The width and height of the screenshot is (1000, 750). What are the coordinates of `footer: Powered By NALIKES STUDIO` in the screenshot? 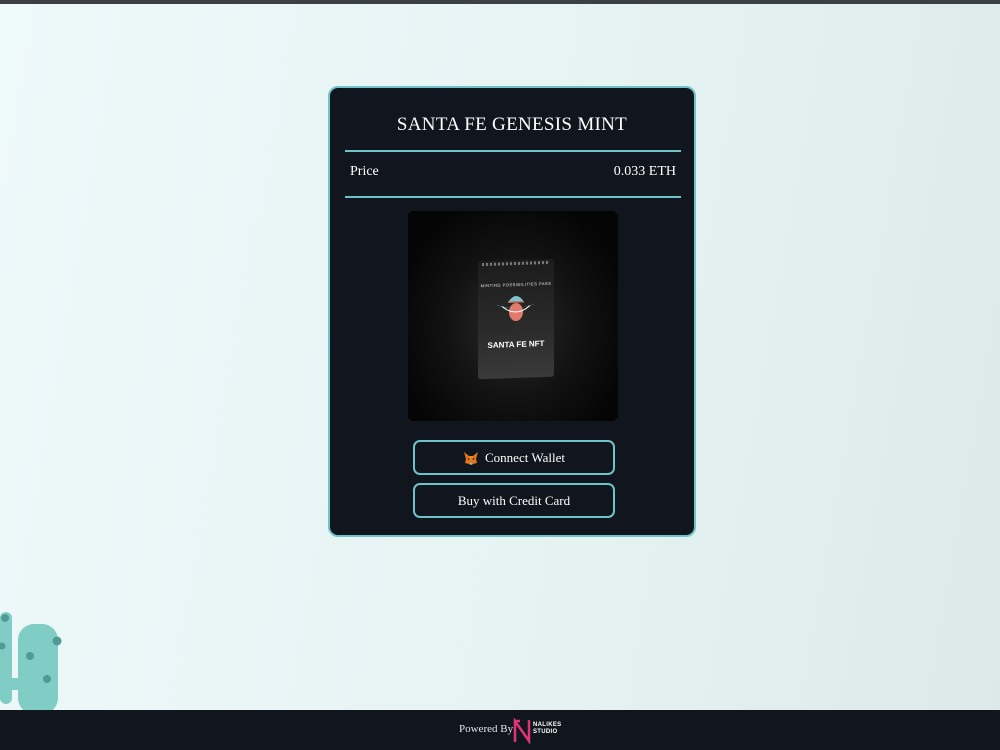 It's located at (500, 730).